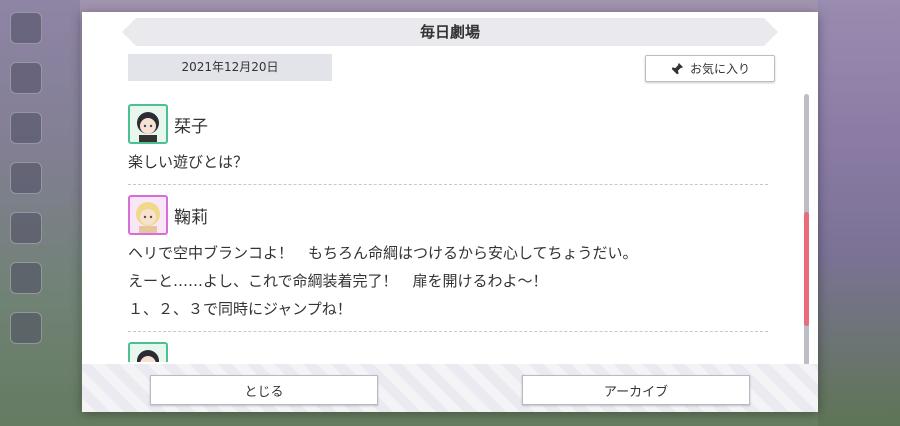 The image size is (900, 426). I want to click on speaker-row, so click(449, 351).